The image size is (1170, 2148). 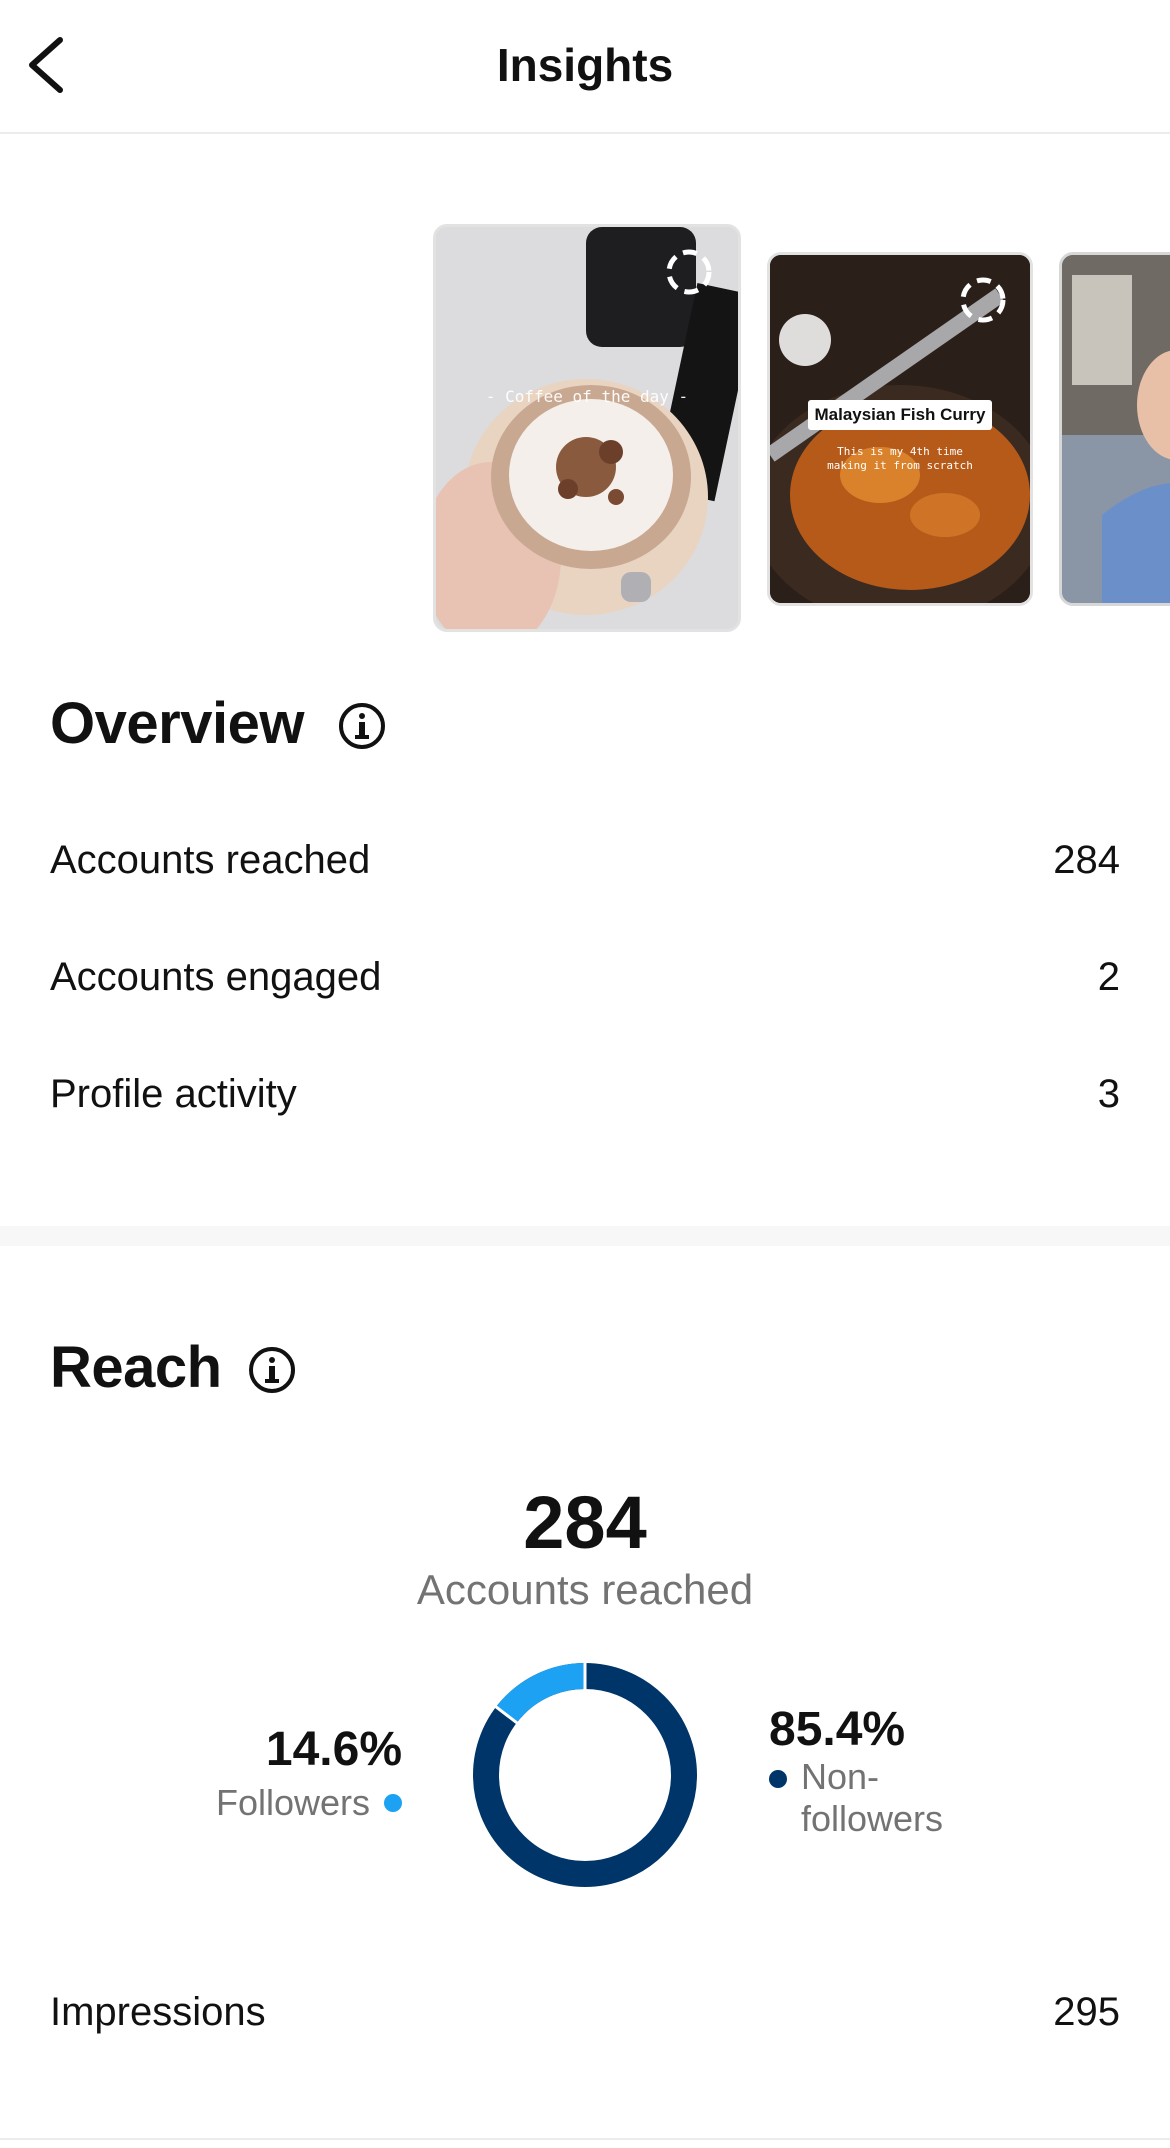 What do you see at coordinates (778, 1779) in the screenshot?
I see `non-followers-legend-dot` at bounding box center [778, 1779].